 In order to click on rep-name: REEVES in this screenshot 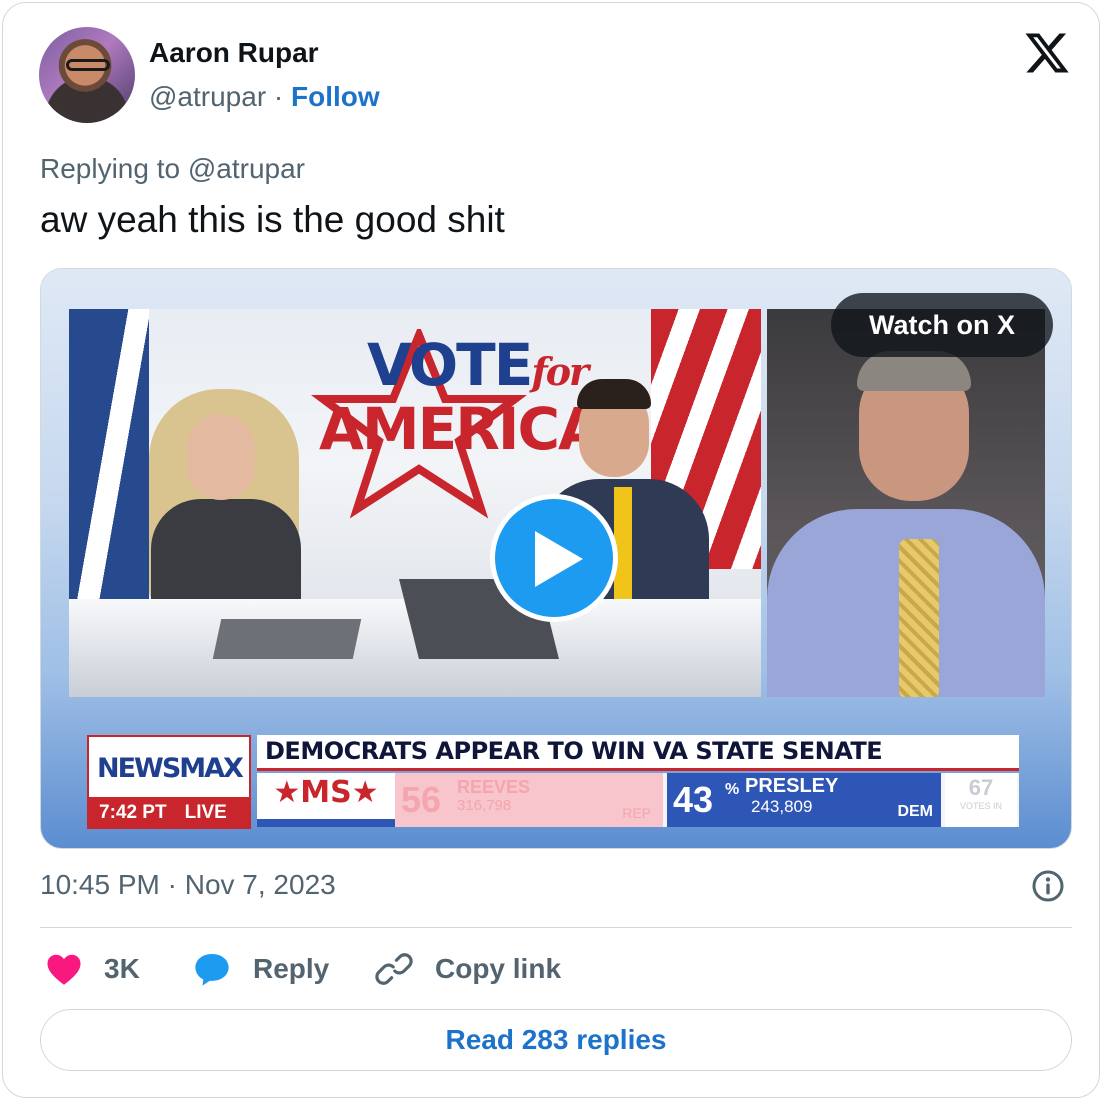, I will do `click(494, 787)`.